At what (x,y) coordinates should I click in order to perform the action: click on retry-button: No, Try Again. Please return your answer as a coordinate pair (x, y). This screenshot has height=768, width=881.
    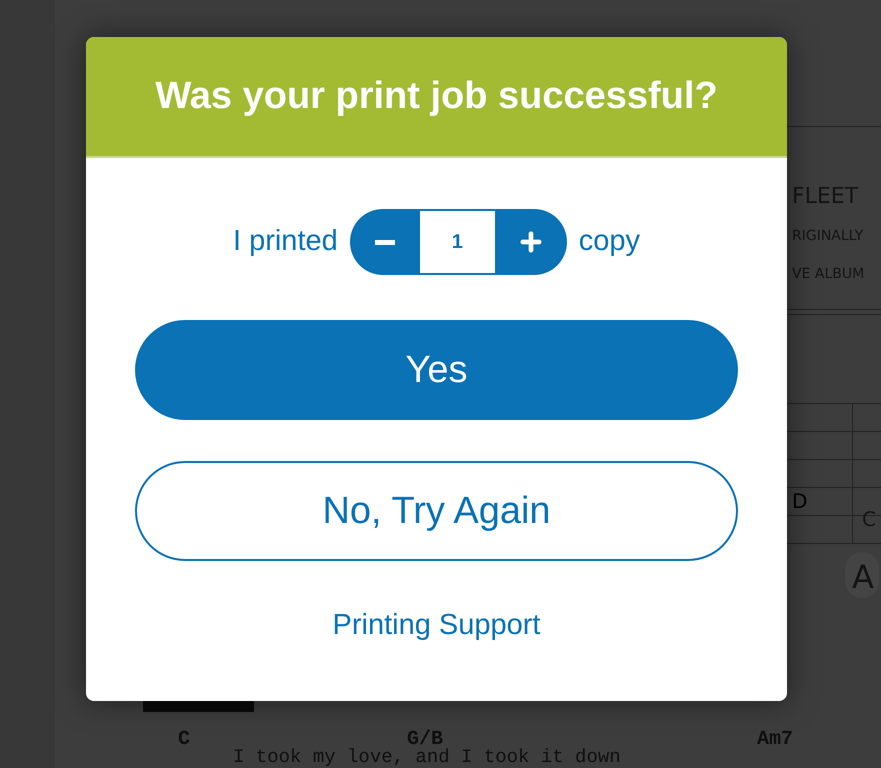
    Looking at the image, I should click on (436, 511).